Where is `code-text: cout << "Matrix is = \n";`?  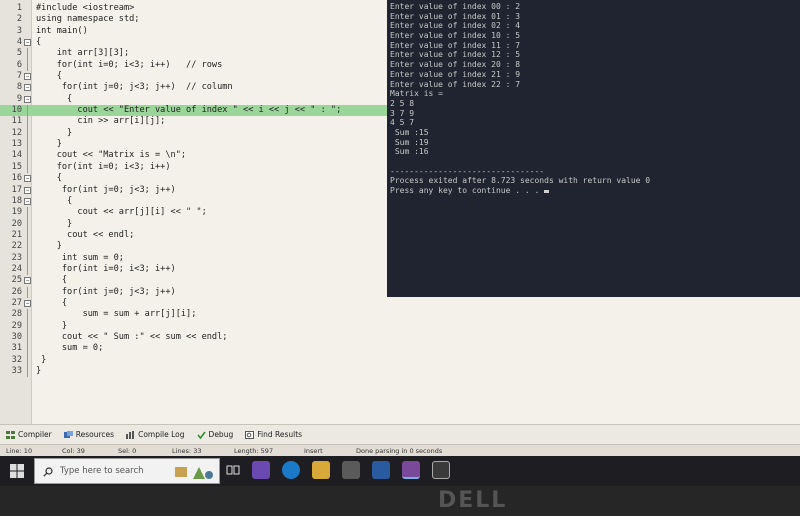
code-text: cout << "Matrix is = \n"; is located at coordinates (111, 155).